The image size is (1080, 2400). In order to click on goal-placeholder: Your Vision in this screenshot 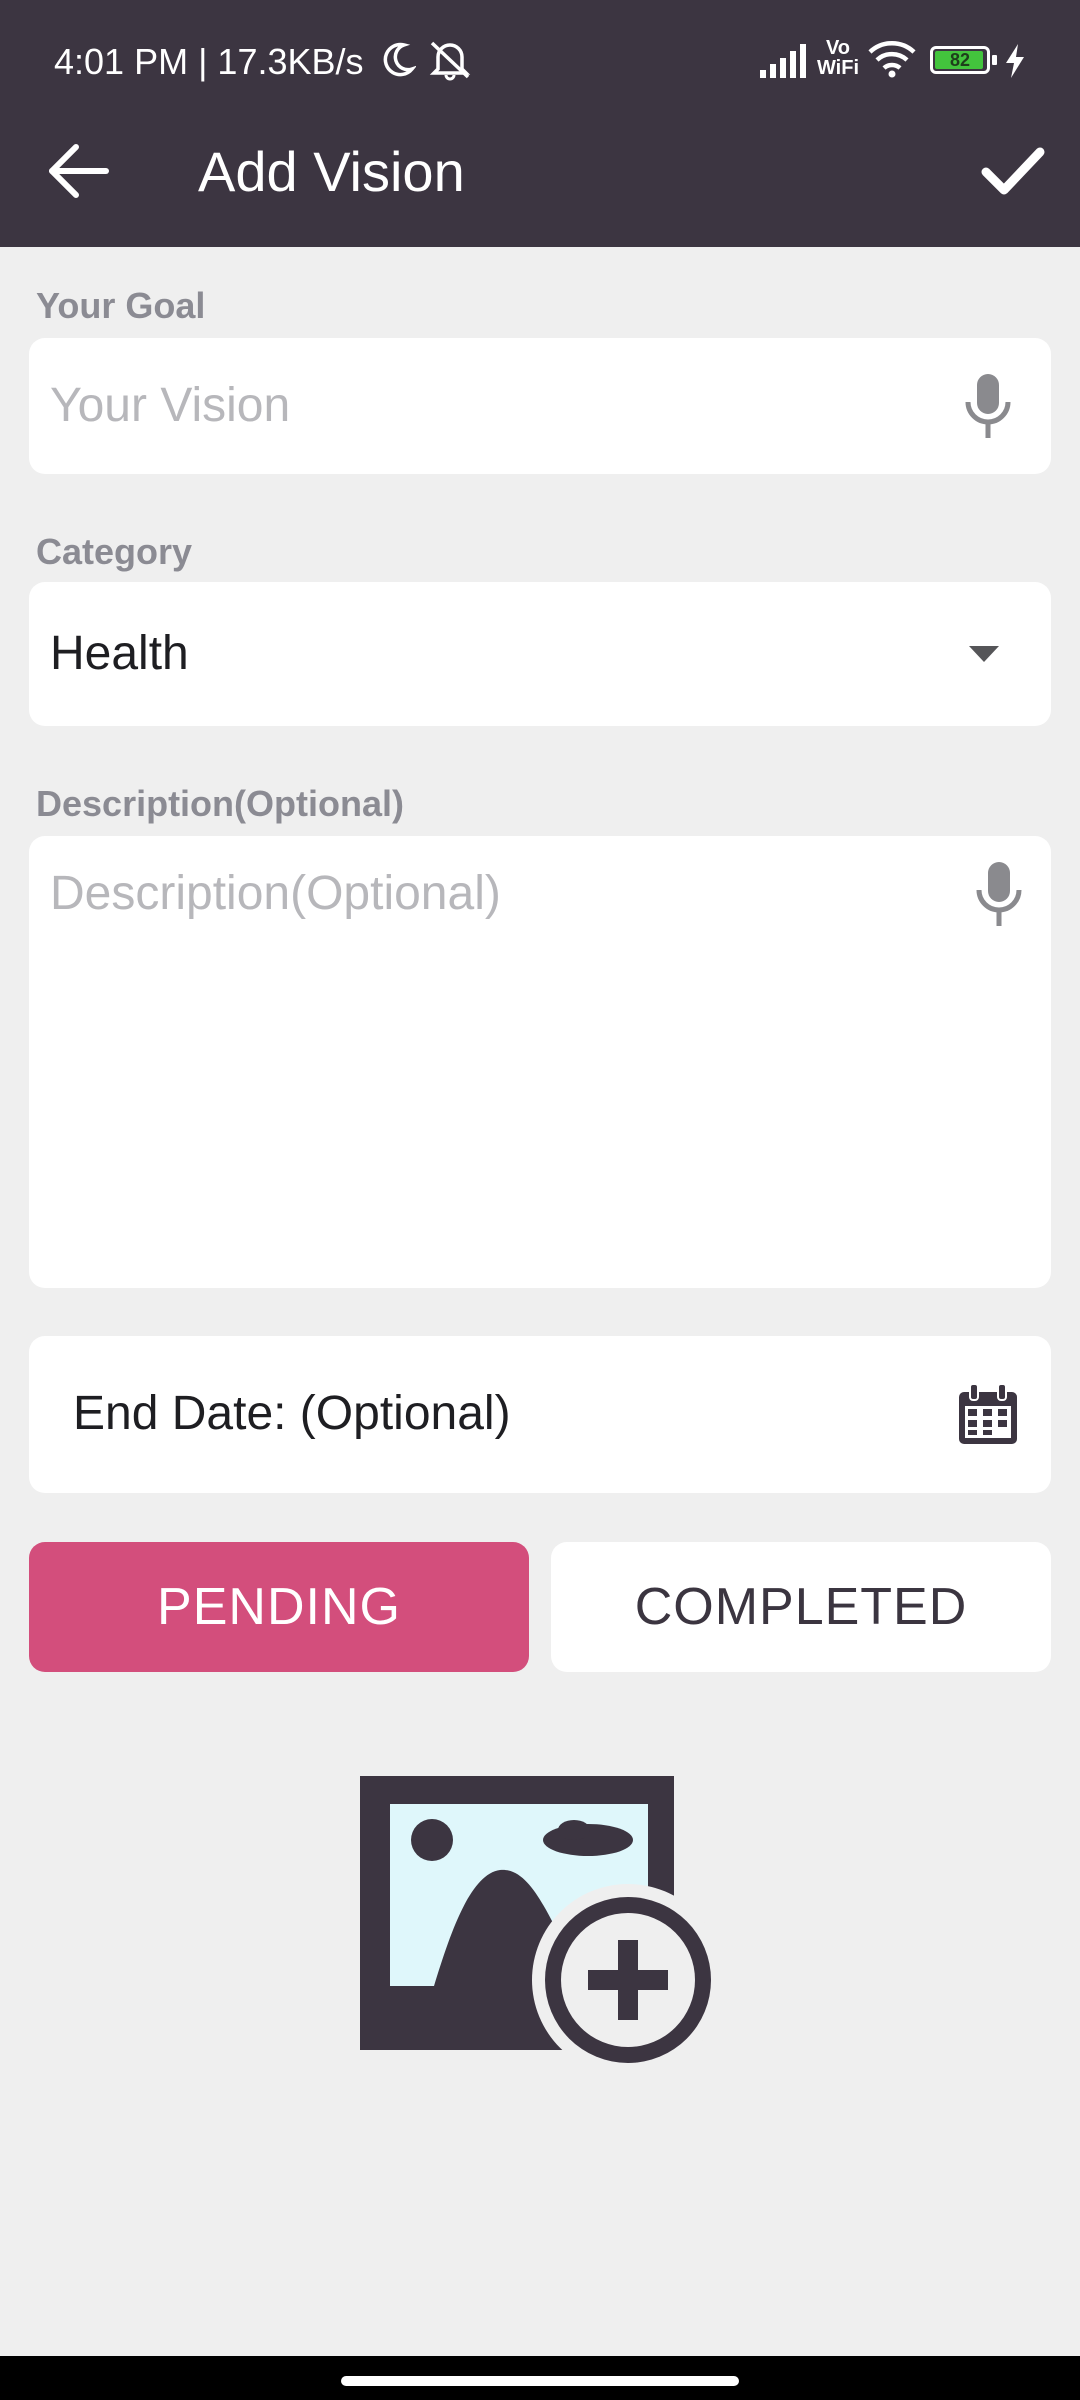, I will do `click(170, 405)`.